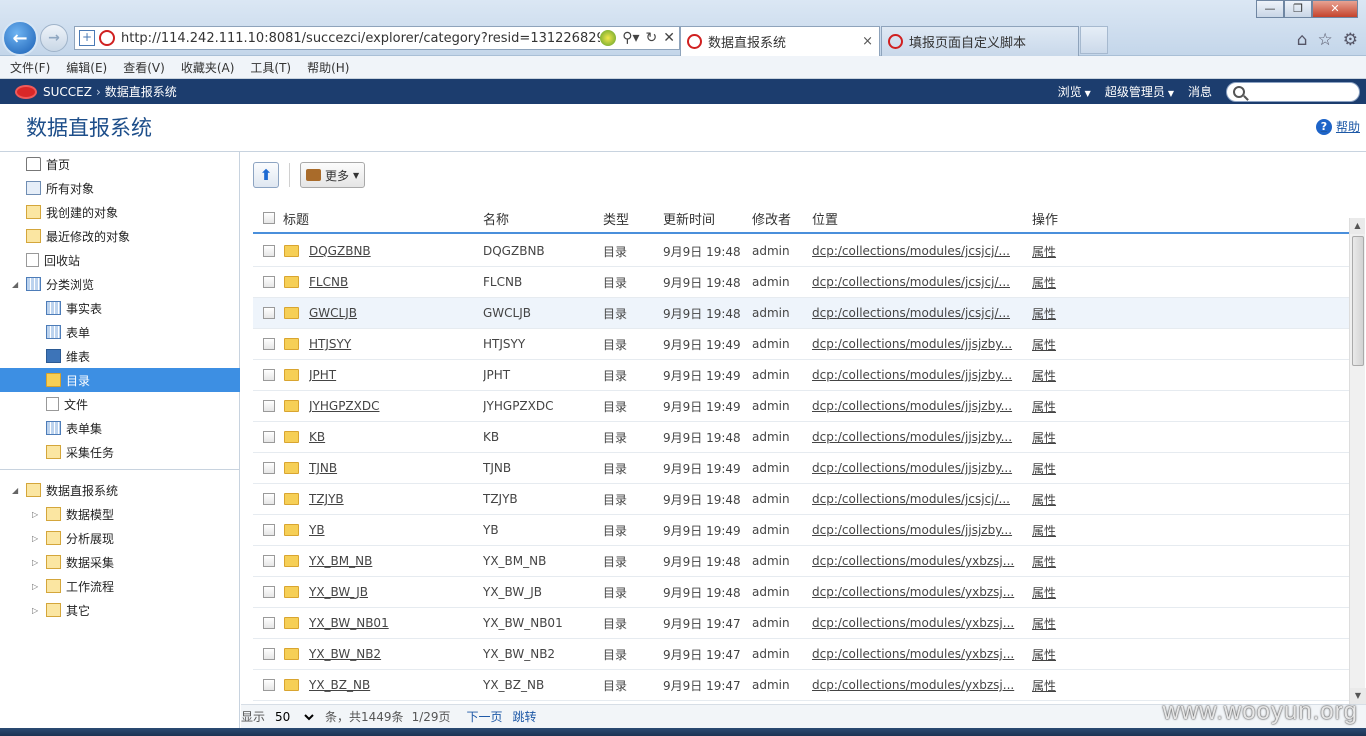  Describe the element at coordinates (120, 538) in the screenshot. I see `sidebar-item-analysis: ▷ 分析展现` at that location.